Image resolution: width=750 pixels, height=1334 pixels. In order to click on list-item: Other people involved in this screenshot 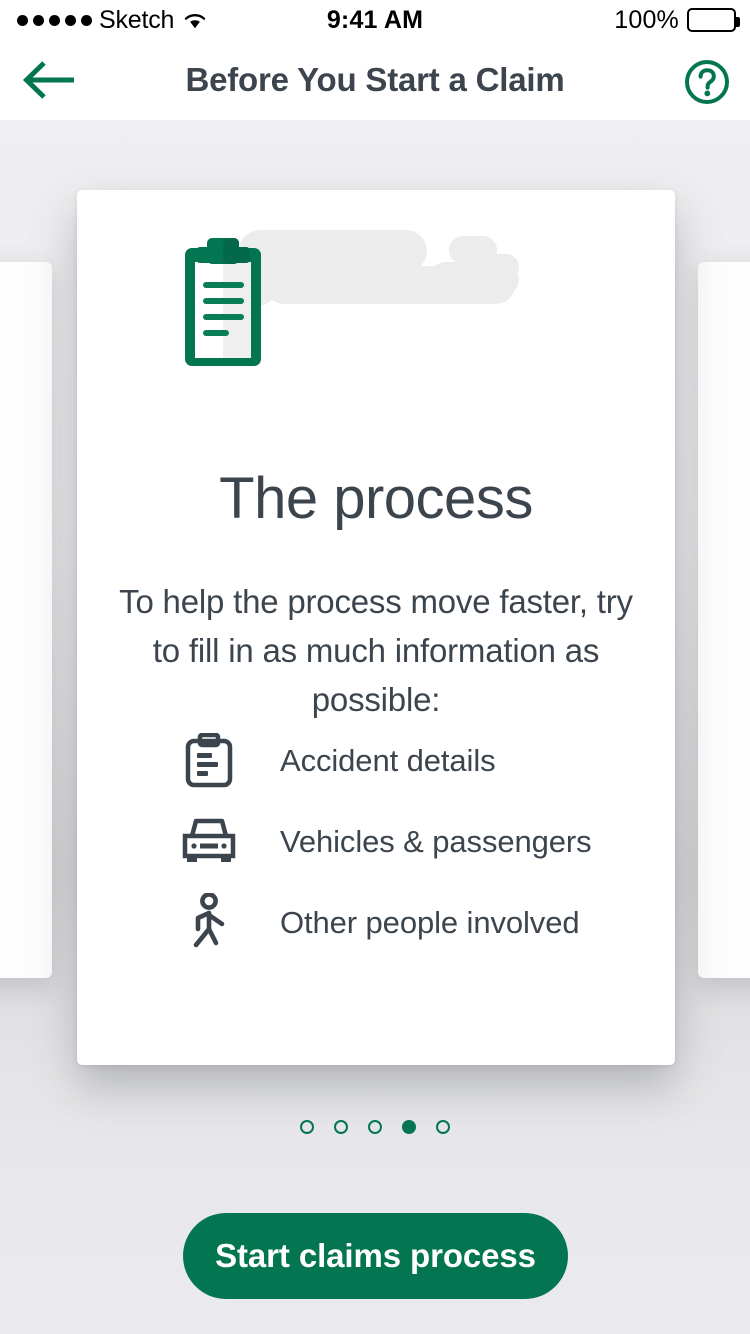, I will do `click(415, 922)`.